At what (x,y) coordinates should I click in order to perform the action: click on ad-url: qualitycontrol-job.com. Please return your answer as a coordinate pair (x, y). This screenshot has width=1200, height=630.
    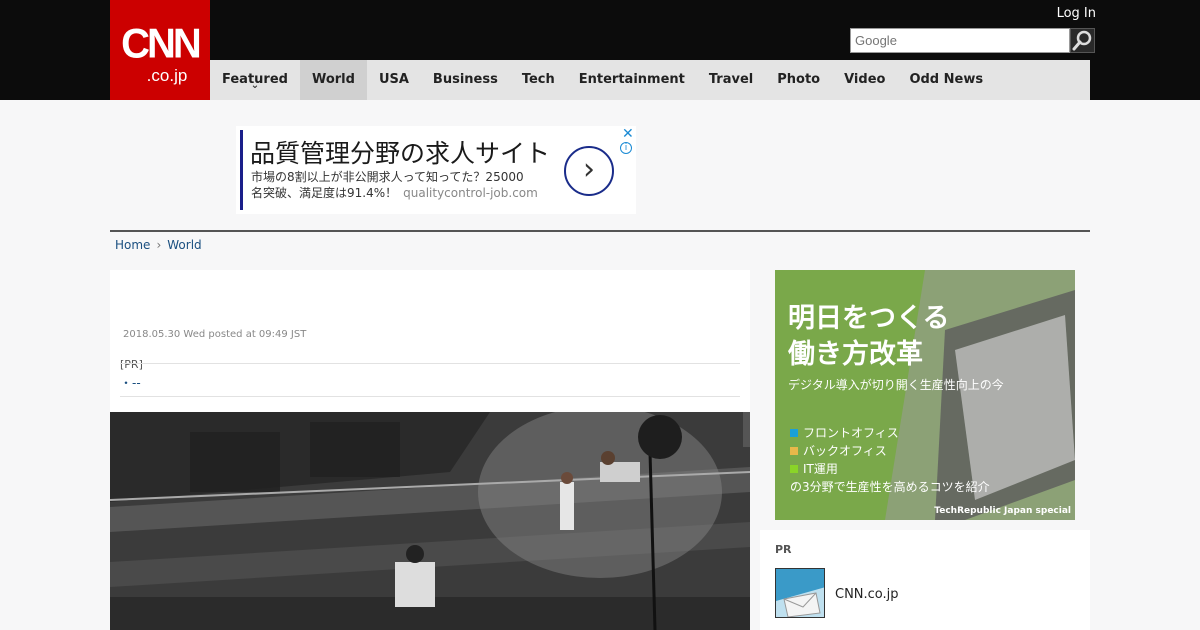
    Looking at the image, I should click on (470, 193).